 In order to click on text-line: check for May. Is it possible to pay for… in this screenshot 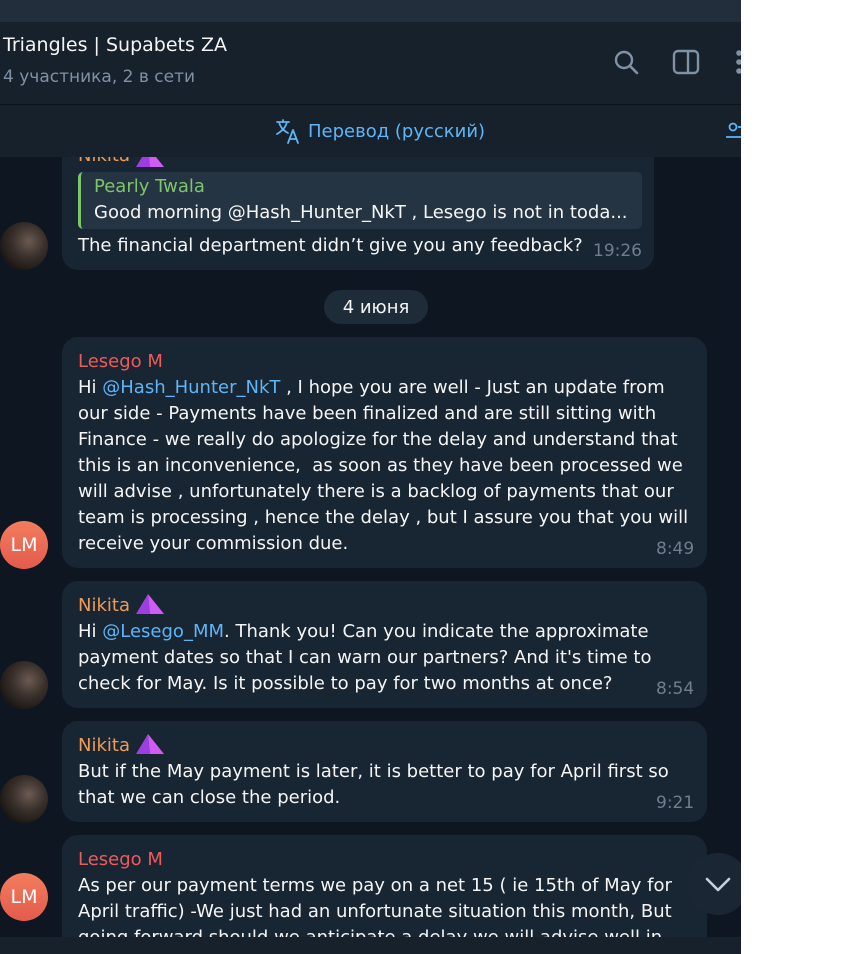, I will do `click(345, 683)`.